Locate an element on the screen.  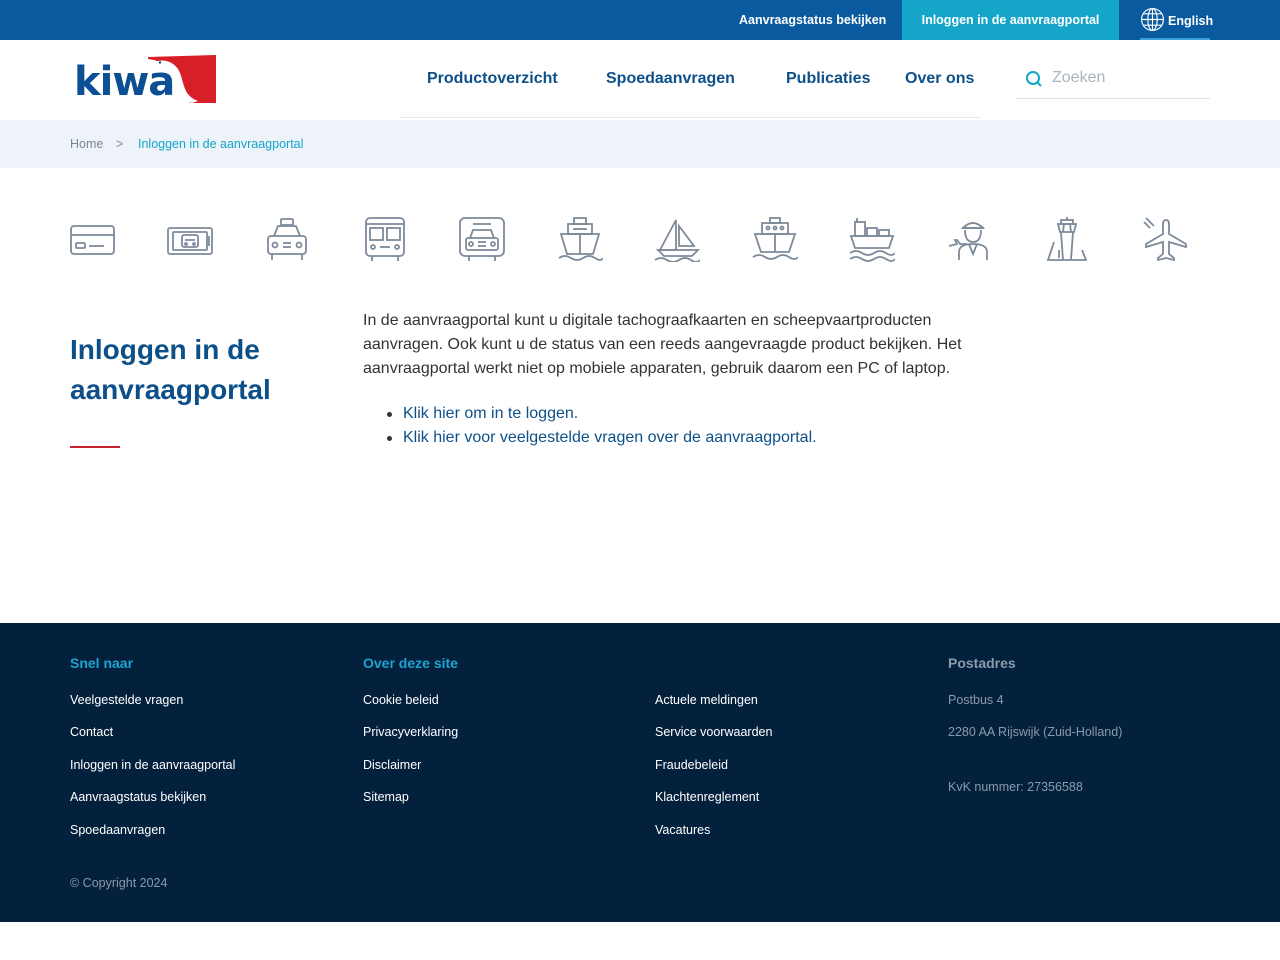
ferry-icon is located at coordinates (775, 239).